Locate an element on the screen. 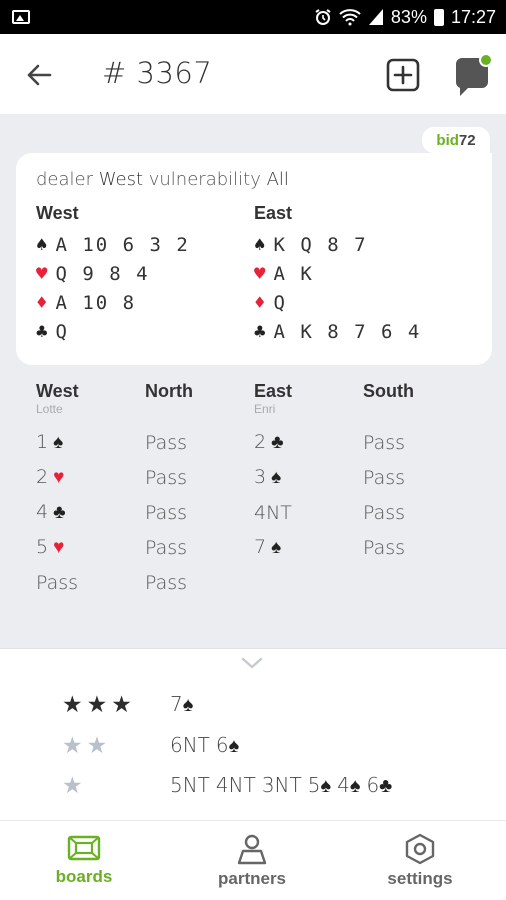 Image resolution: width=506 pixels, height=900 pixels. contract-list: 7♠ is located at coordinates (181, 704).